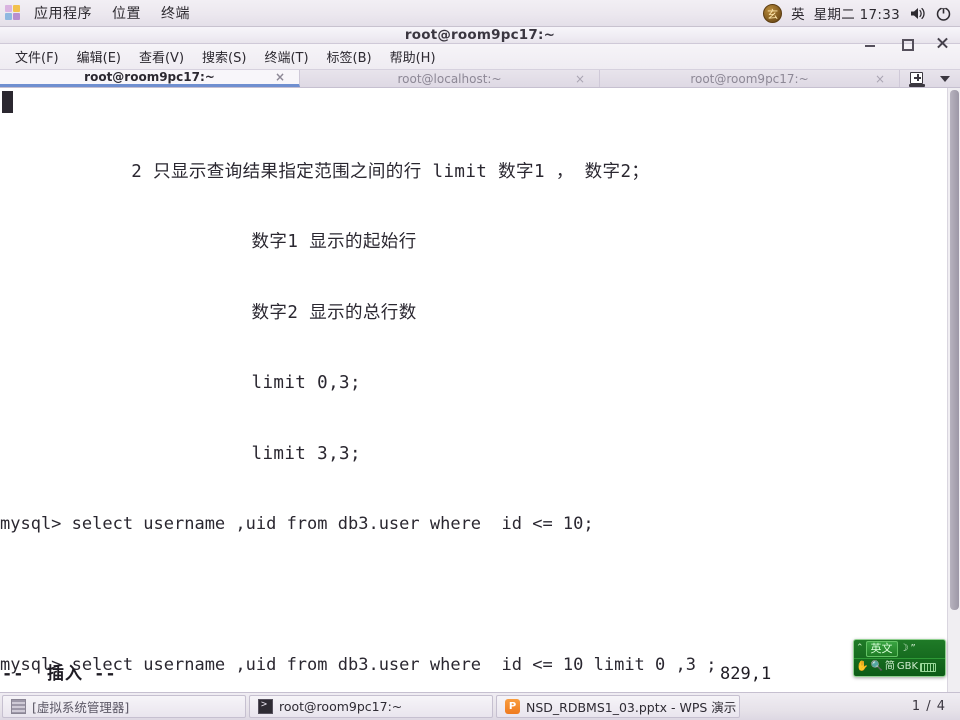 The height and width of the screenshot is (720, 960). I want to click on ime-encoding-label: GBK, so click(907, 667).